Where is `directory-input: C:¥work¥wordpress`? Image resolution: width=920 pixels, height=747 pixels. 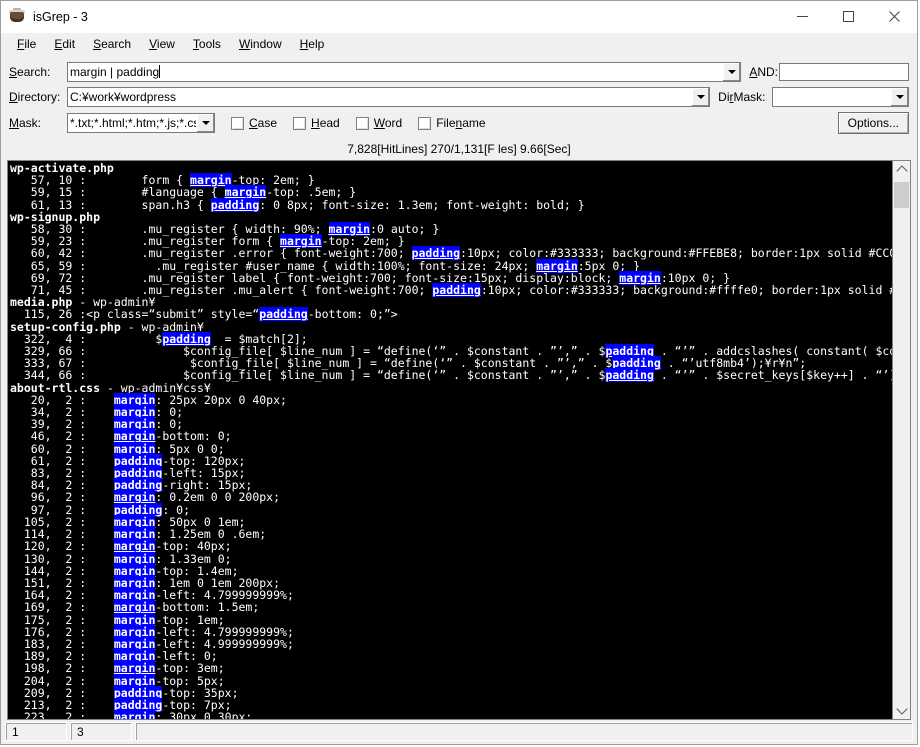 directory-input: C:¥work¥wordpress is located at coordinates (379, 97).